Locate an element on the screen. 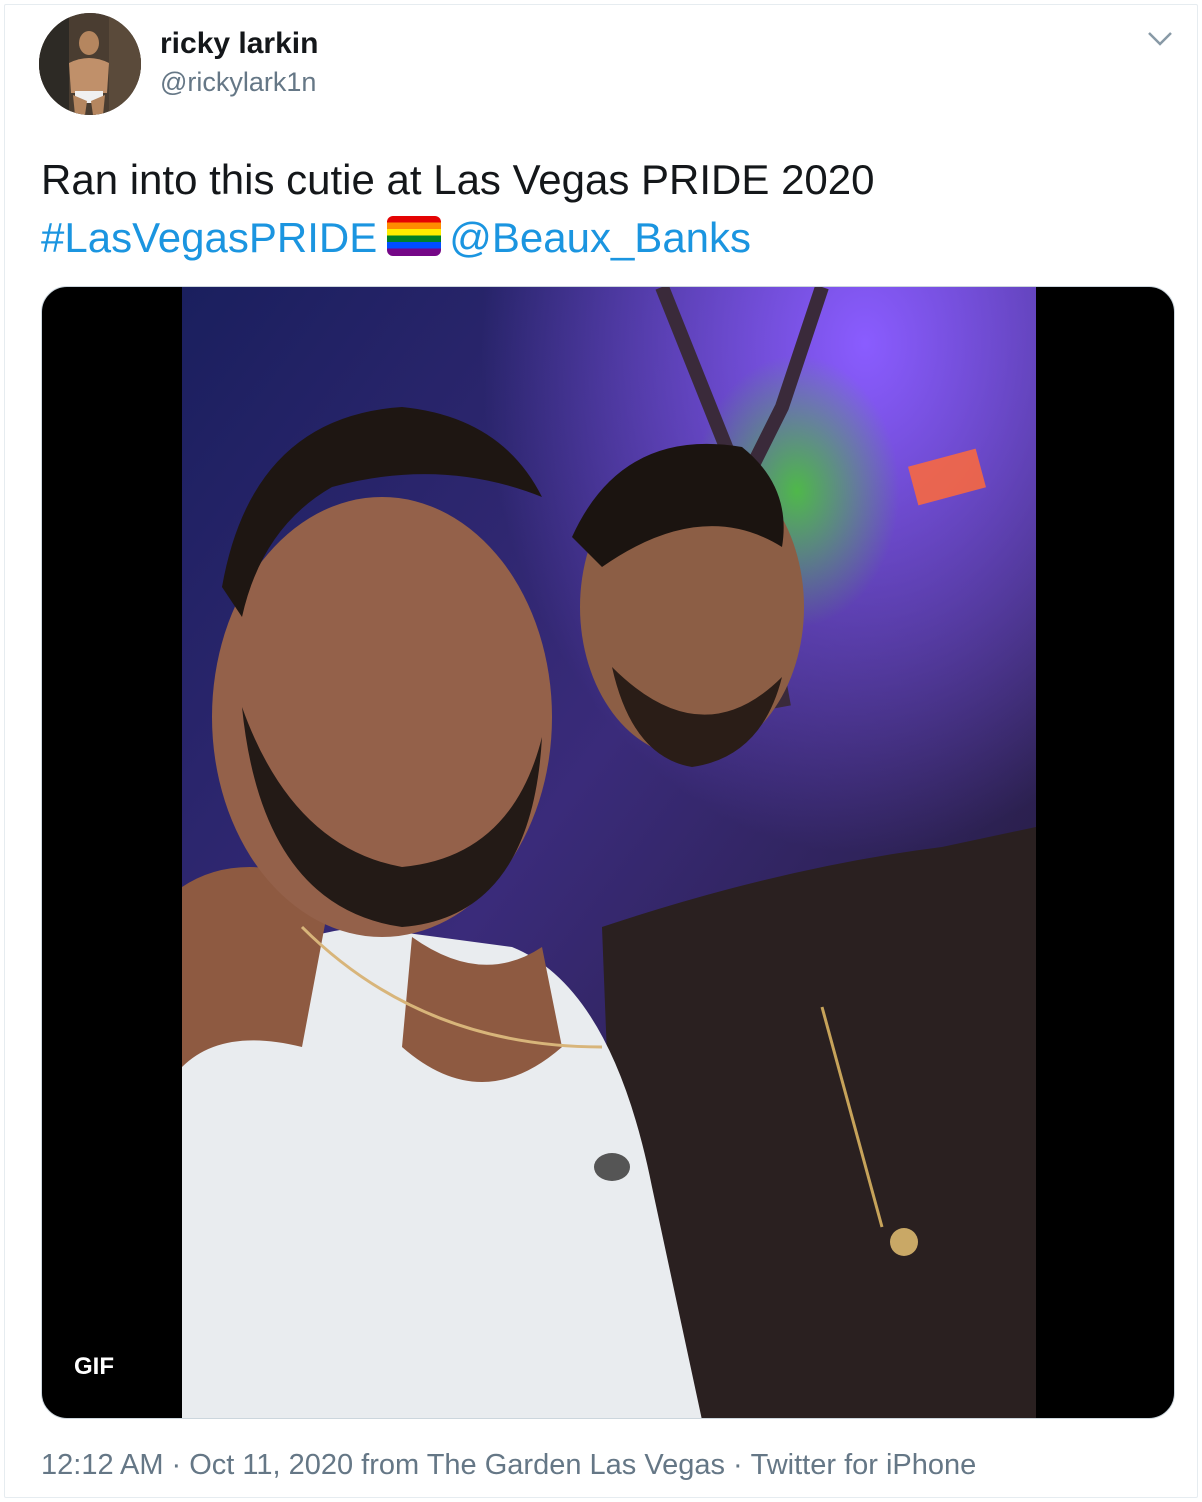 The image size is (1202, 1502). author-handle: @rickylark1n is located at coordinates (239, 82).